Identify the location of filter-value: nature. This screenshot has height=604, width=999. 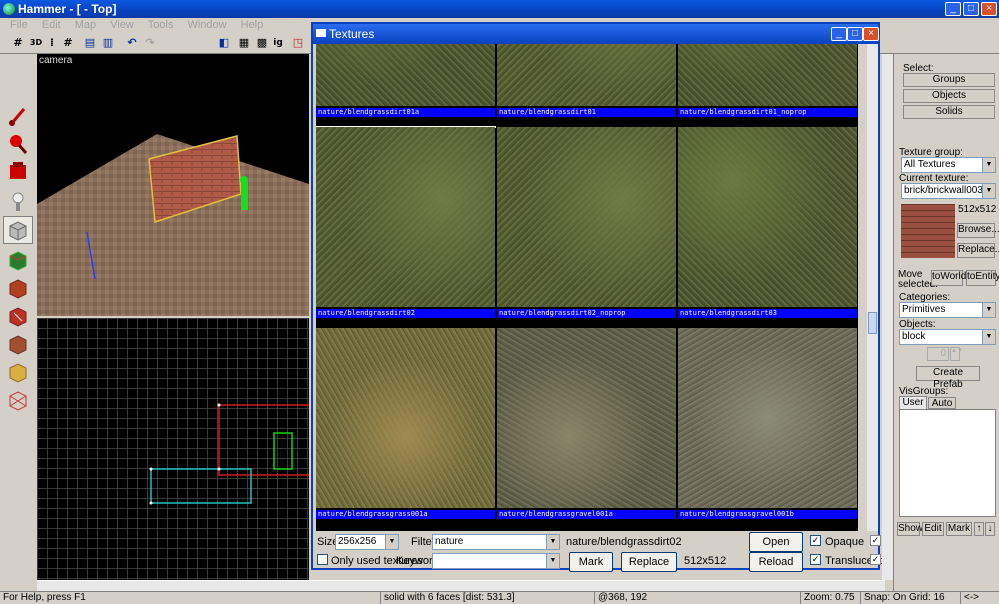
(449, 541).